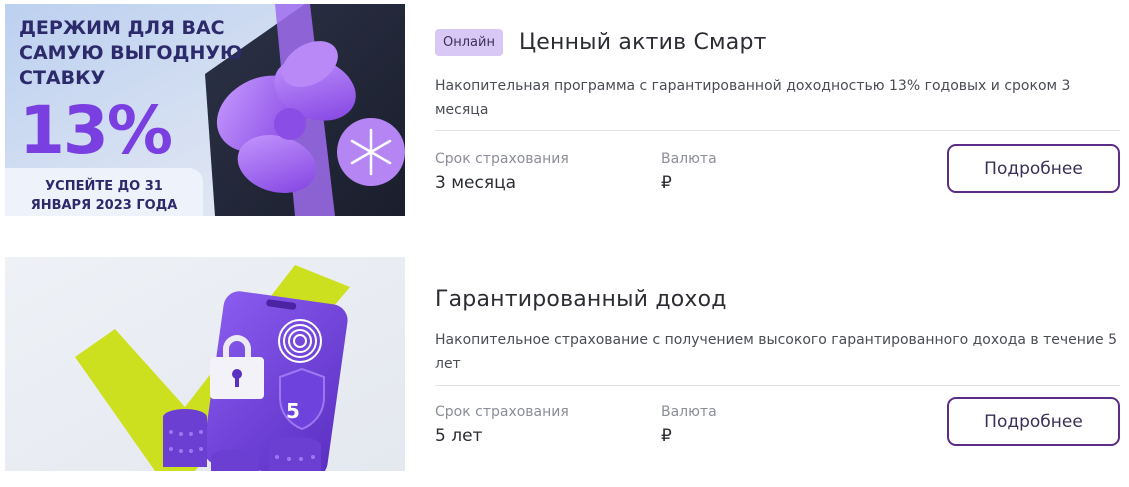 This screenshot has width=1129, height=487. What do you see at coordinates (469, 42) in the screenshot?
I see `online-badge: Онлайн` at bounding box center [469, 42].